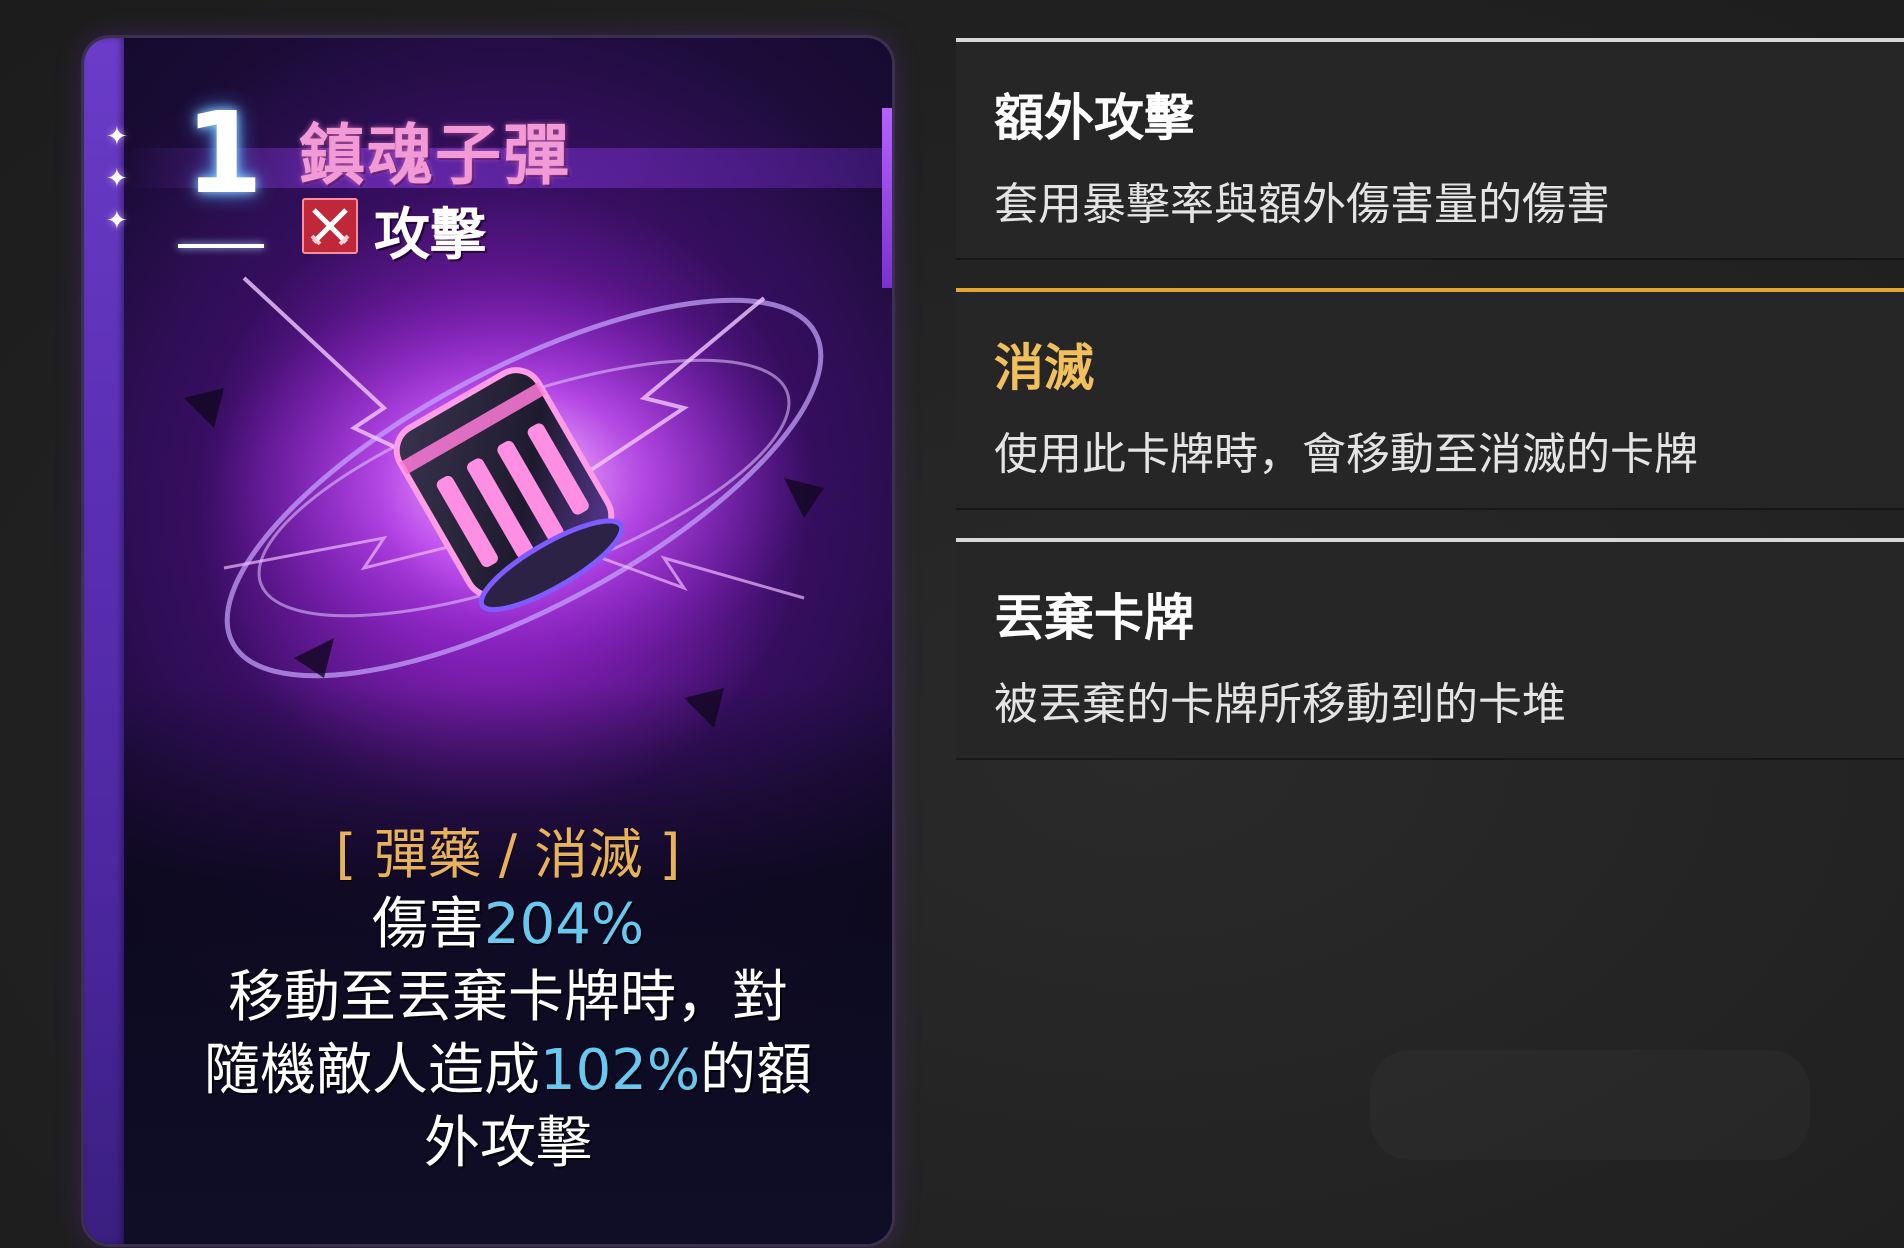 The height and width of the screenshot is (1248, 1904). I want to click on card-cost: 1, so click(224, 154).